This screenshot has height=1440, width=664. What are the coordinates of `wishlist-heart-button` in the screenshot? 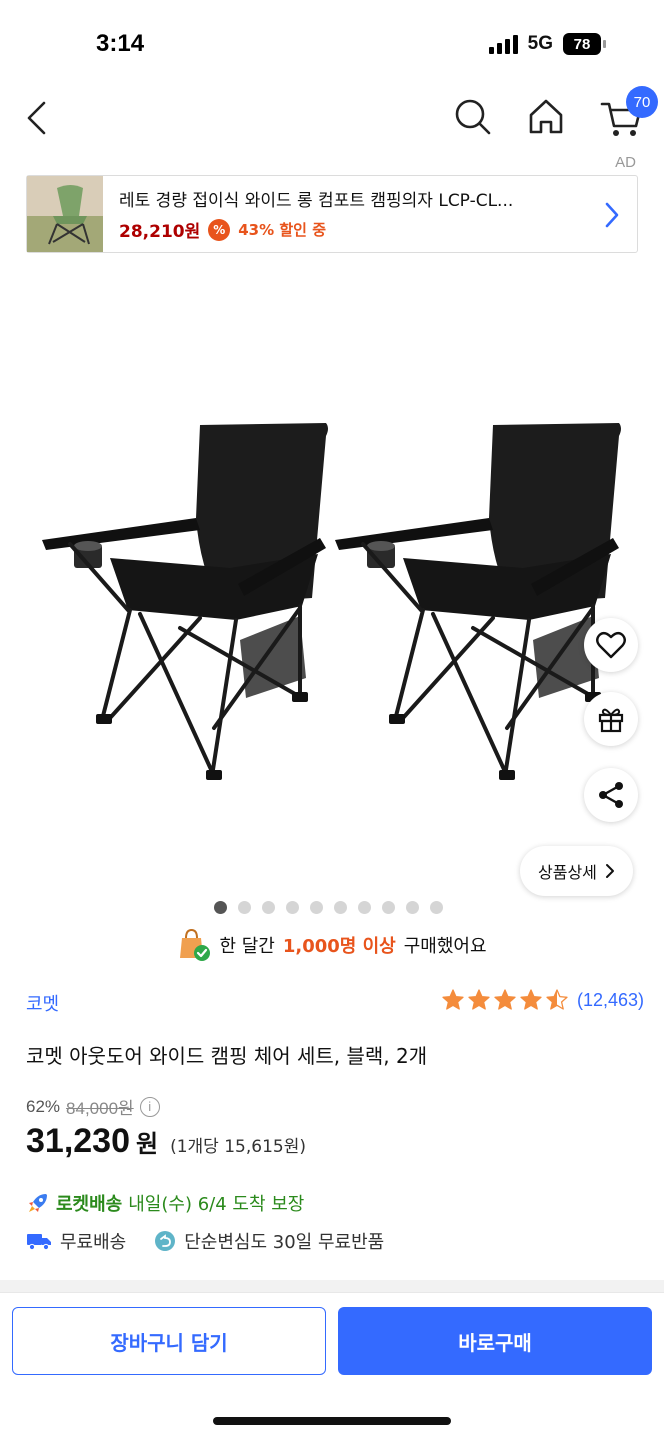 It's located at (611, 645).